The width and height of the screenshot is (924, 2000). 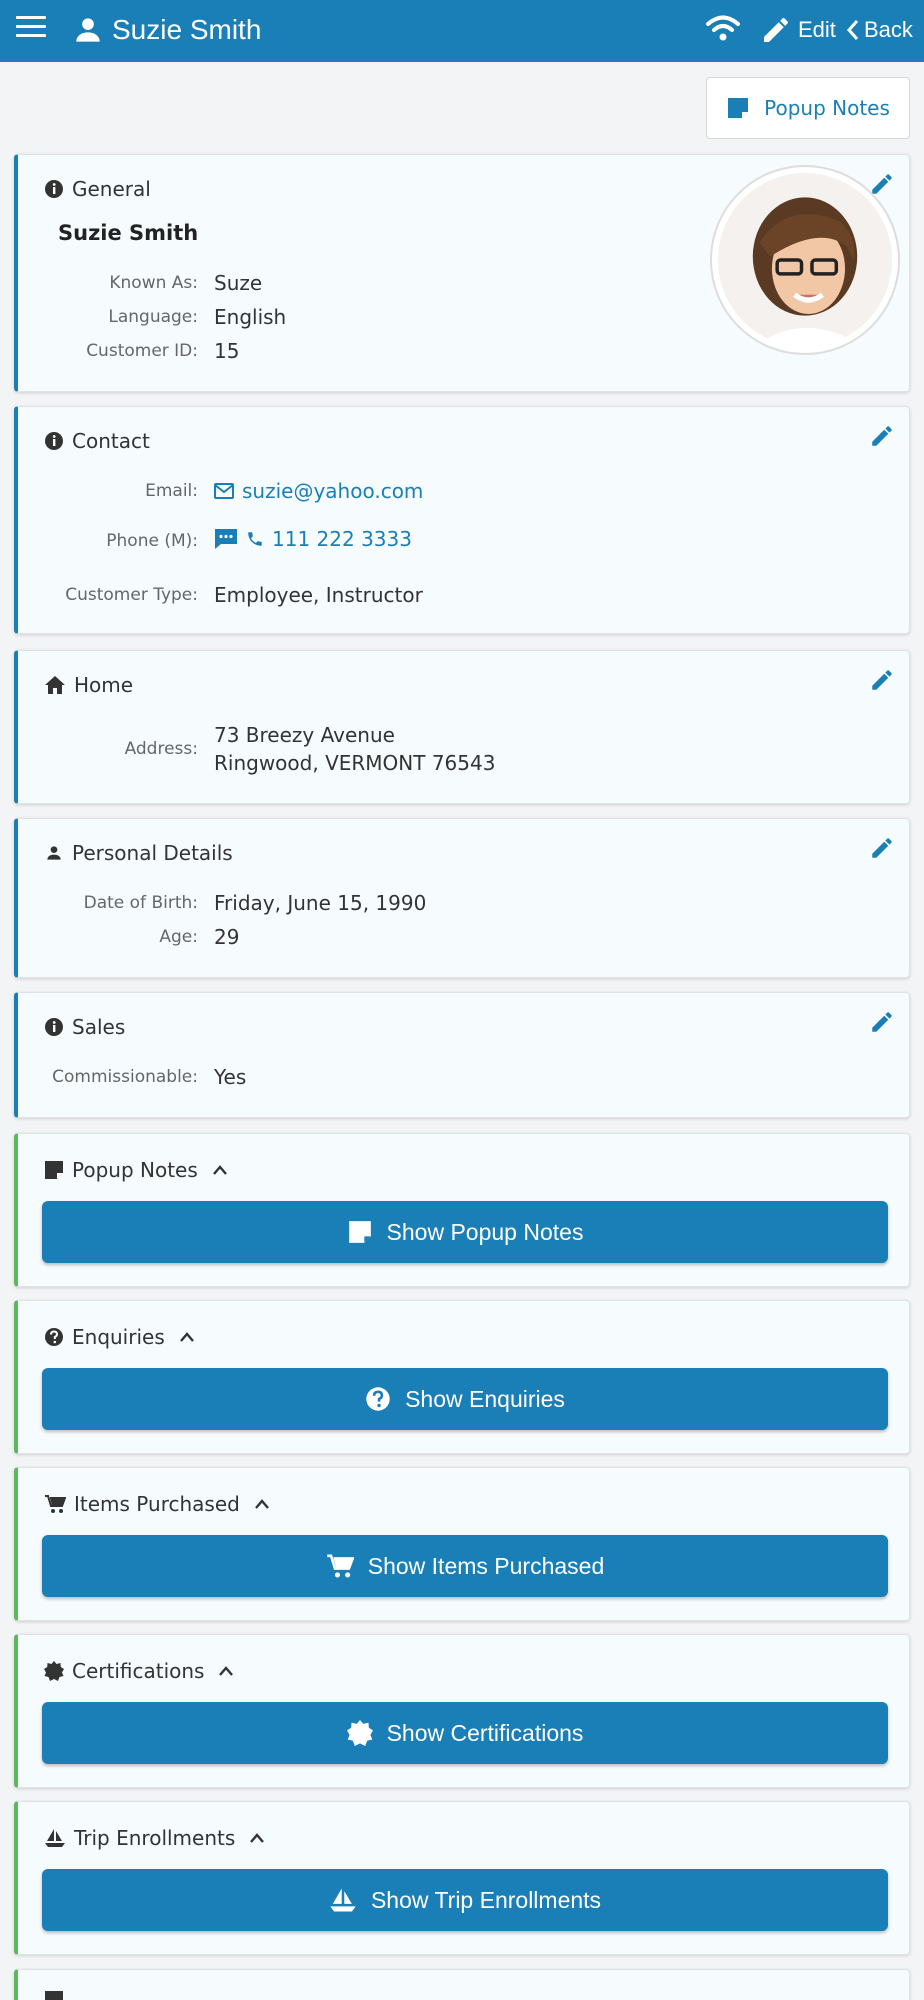 What do you see at coordinates (135, 1170) in the screenshot?
I see `section-title: Popup Notes` at bounding box center [135, 1170].